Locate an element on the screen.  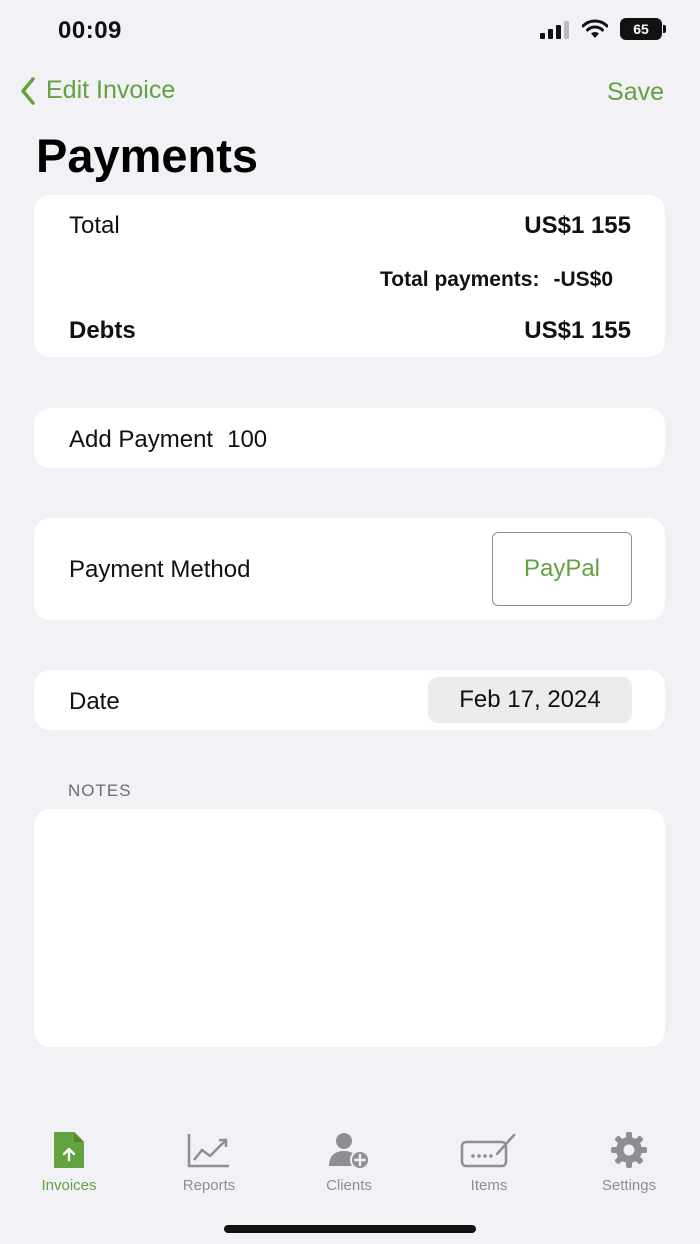
date-label: Date is located at coordinates (94, 701).